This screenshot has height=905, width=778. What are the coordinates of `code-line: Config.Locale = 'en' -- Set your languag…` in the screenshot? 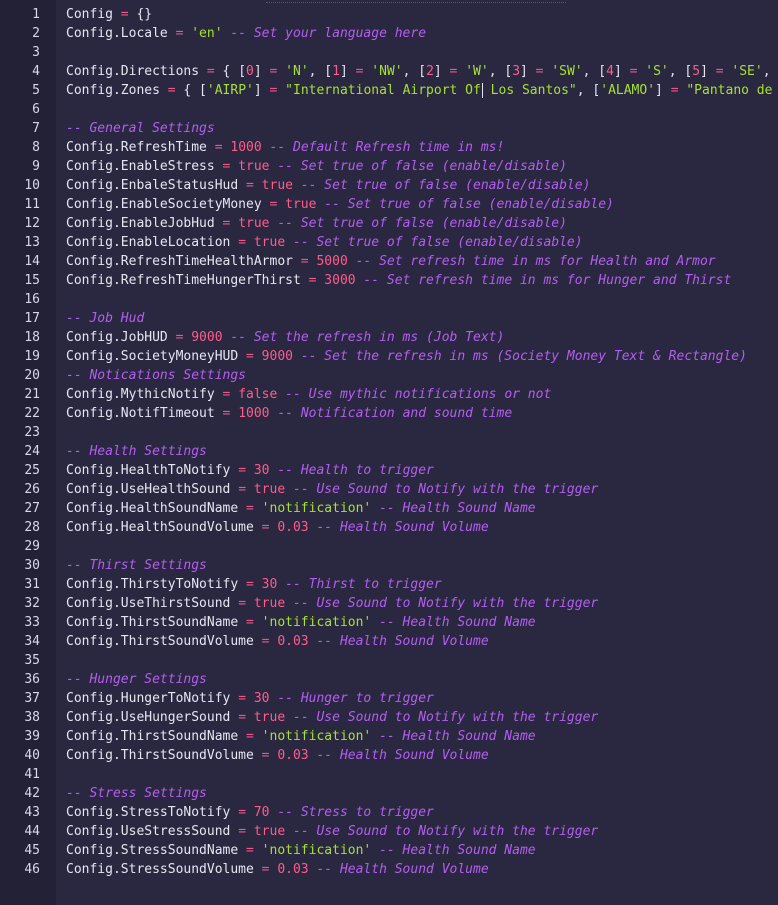 It's located at (246, 33).